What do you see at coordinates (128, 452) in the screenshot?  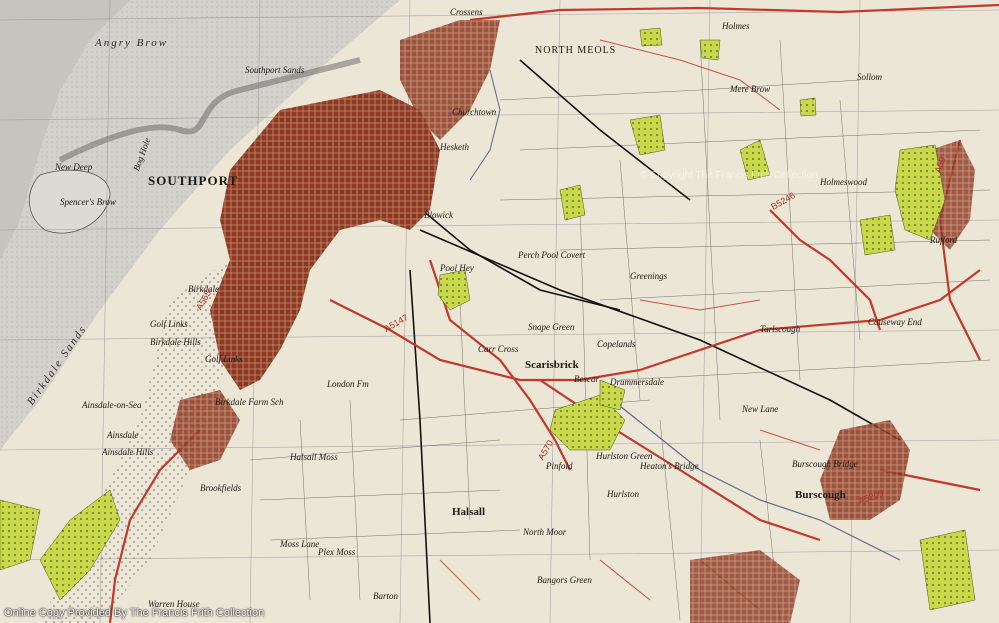 I see `label-ainsdale-hills: Ainsdale Hills` at bounding box center [128, 452].